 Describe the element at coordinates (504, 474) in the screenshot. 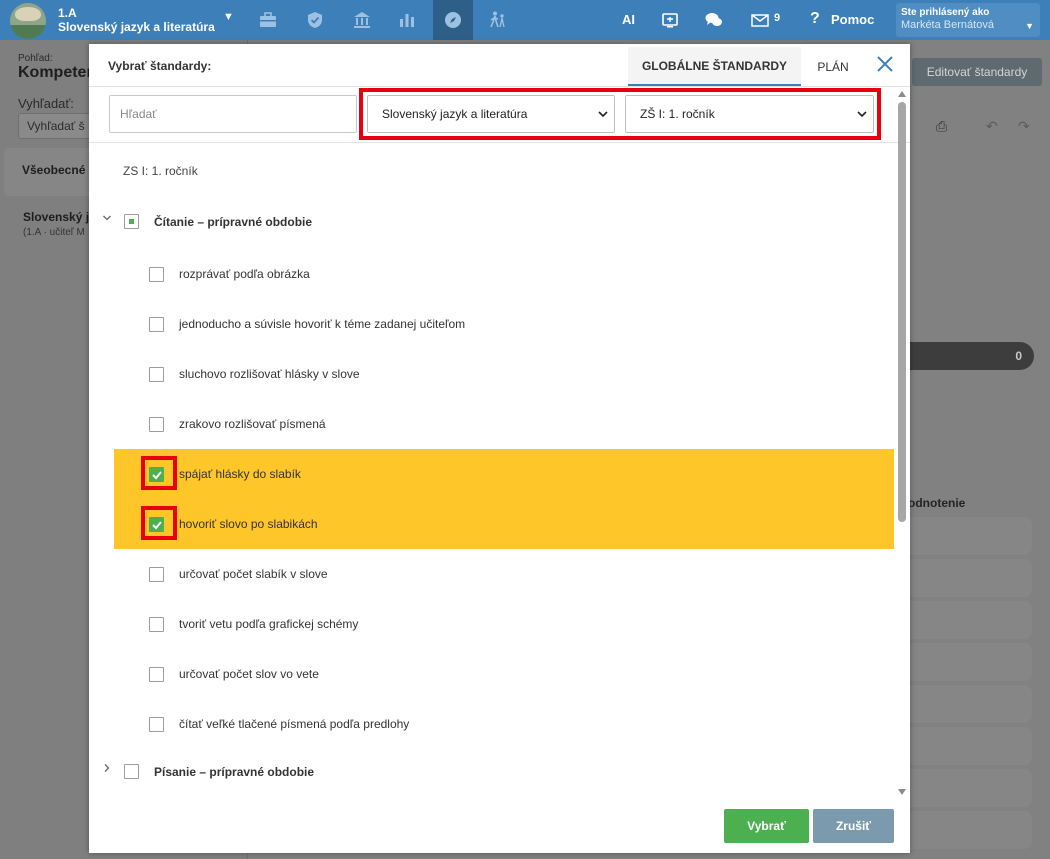

I see `standard-item-selected: spájať hlásky do slabík` at that location.